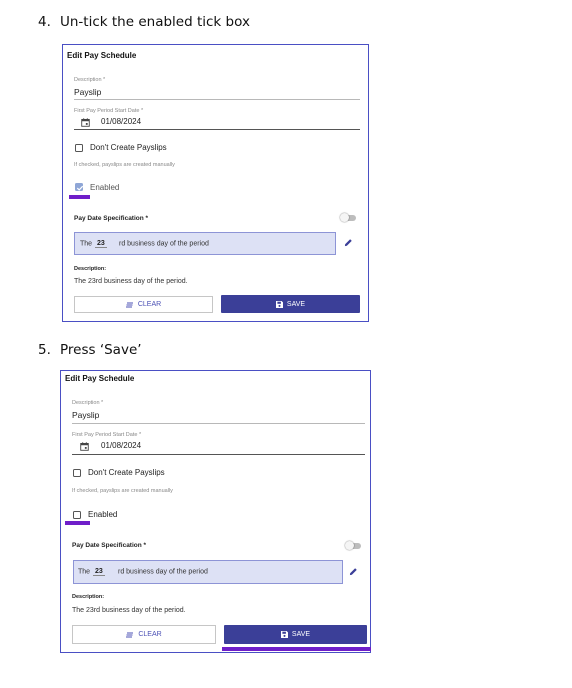  What do you see at coordinates (155, 22) in the screenshot?
I see `step-text: Un-tick the enabled tick box` at bounding box center [155, 22].